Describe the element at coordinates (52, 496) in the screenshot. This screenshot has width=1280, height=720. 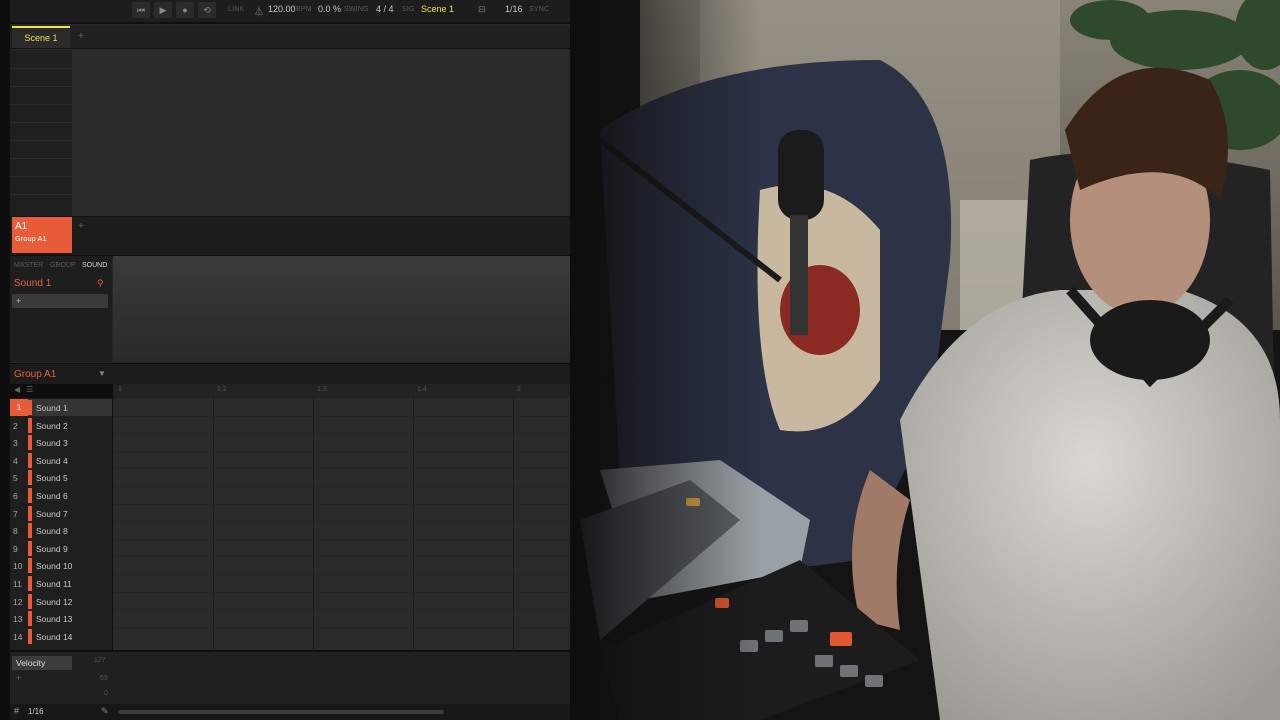
I see `sound-name: Sound 6` at that location.